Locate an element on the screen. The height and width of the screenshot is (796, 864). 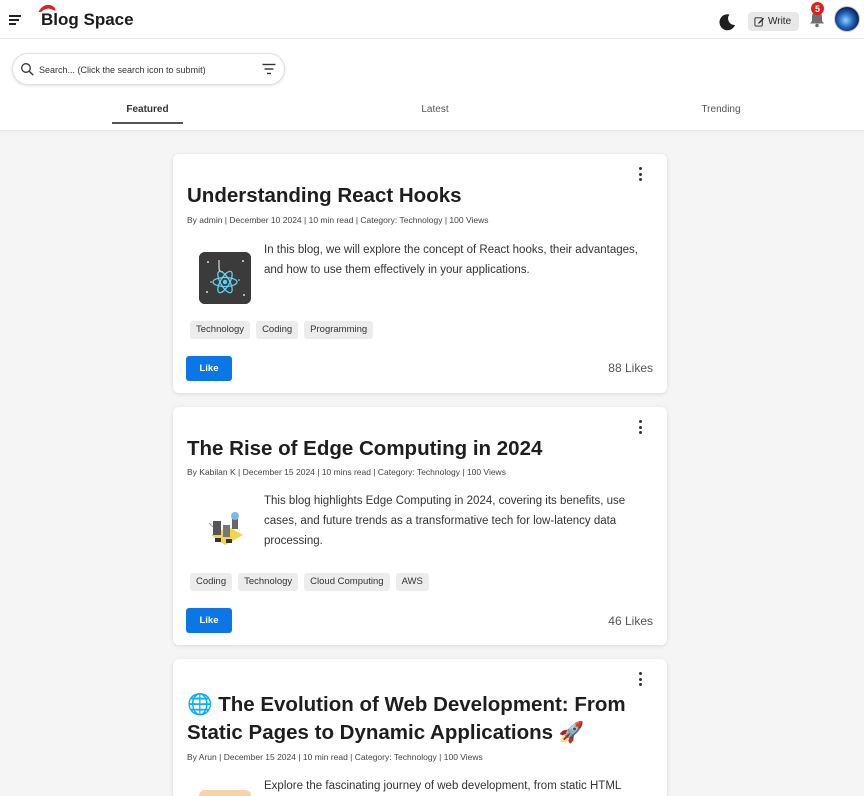
likes-count: 88 Likes is located at coordinates (630, 368).